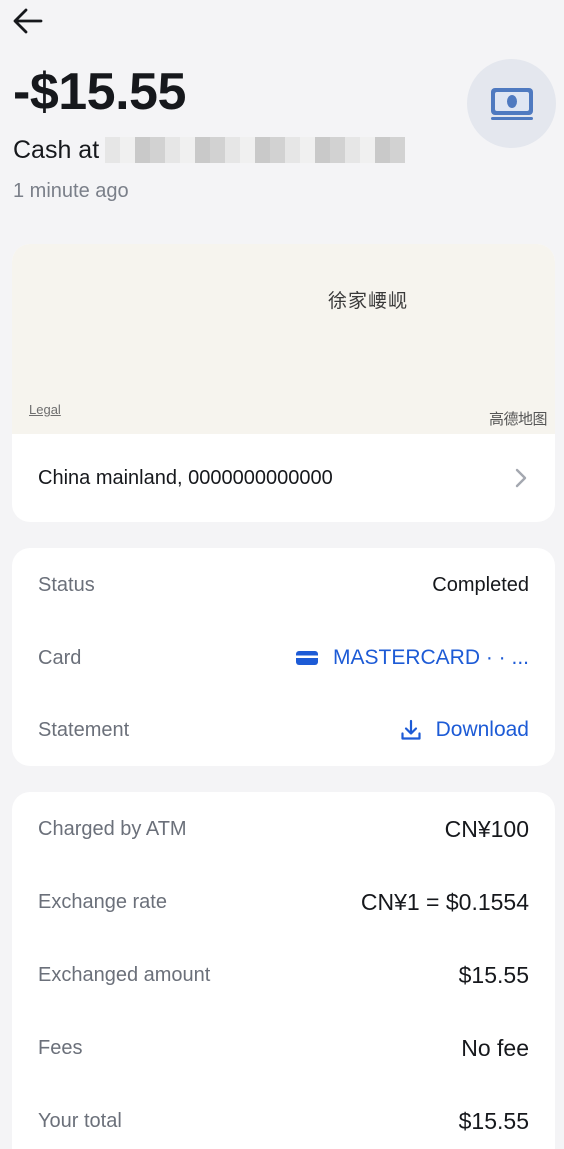  Describe the element at coordinates (493, 1120) in the screenshot. I see `total-value: $15.55` at that location.